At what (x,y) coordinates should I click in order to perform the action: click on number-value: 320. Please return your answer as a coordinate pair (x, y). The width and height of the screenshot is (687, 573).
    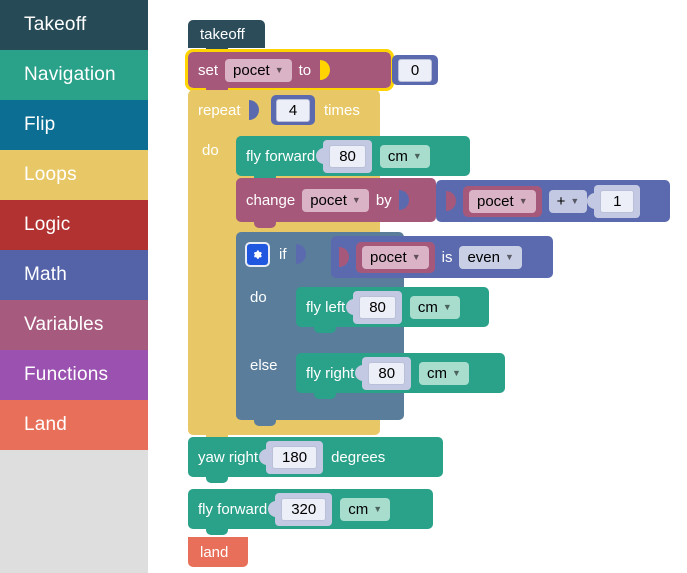
    Looking at the image, I should click on (304, 509).